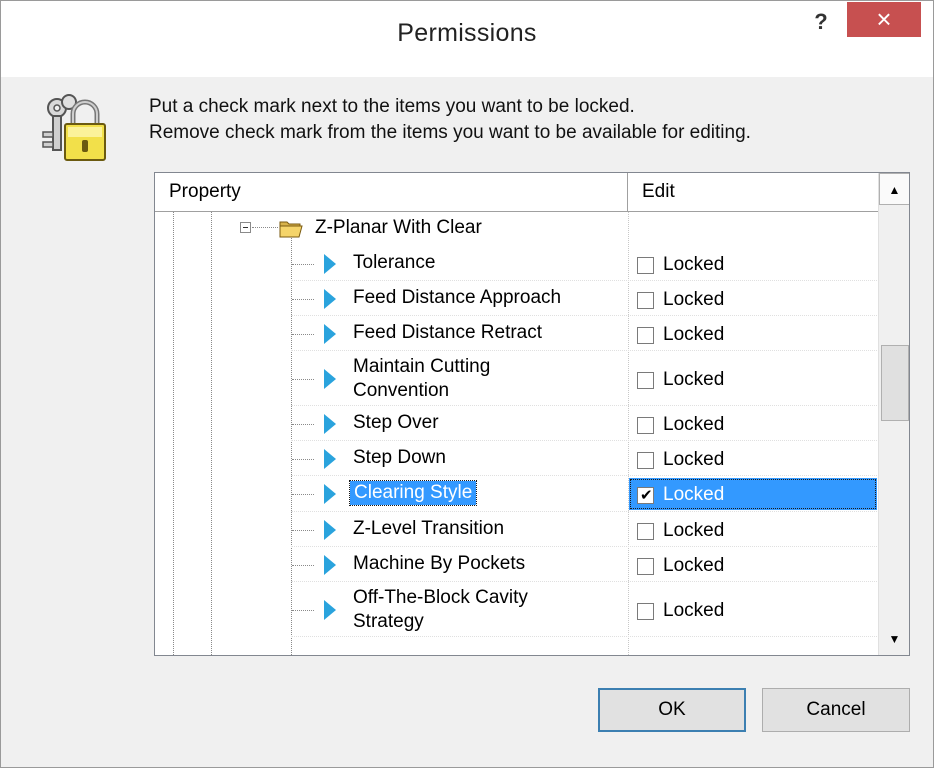 The image size is (935, 769). I want to click on property-label: Feed Distance Approach, so click(457, 297).